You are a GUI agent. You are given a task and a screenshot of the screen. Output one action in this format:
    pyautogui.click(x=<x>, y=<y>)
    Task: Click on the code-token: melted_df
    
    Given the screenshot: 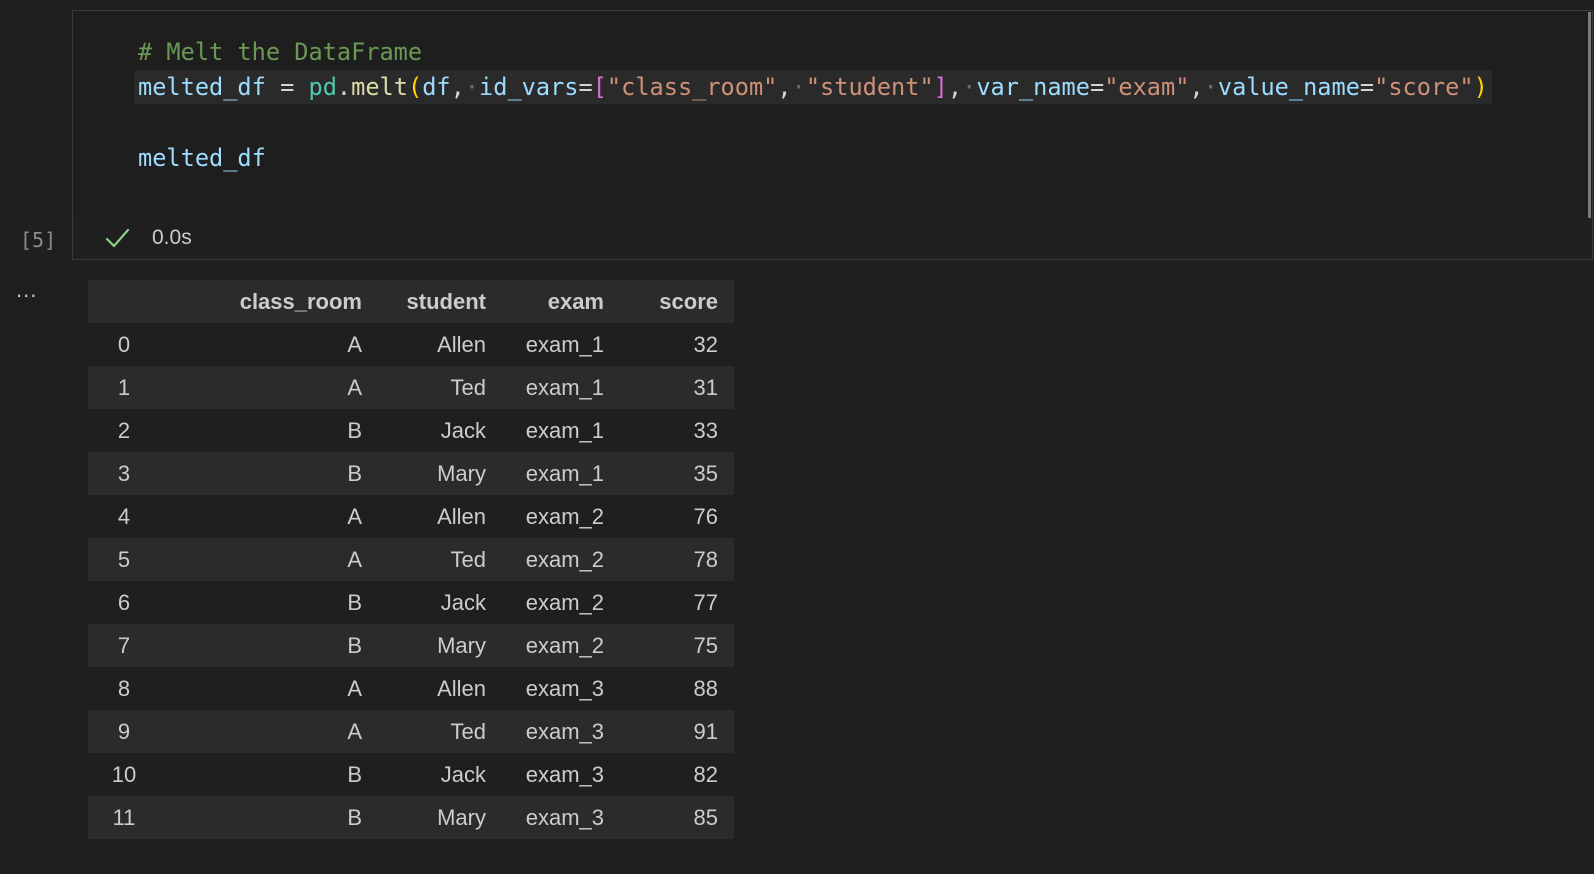 What is the action you would take?
    pyautogui.click(x=202, y=87)
    